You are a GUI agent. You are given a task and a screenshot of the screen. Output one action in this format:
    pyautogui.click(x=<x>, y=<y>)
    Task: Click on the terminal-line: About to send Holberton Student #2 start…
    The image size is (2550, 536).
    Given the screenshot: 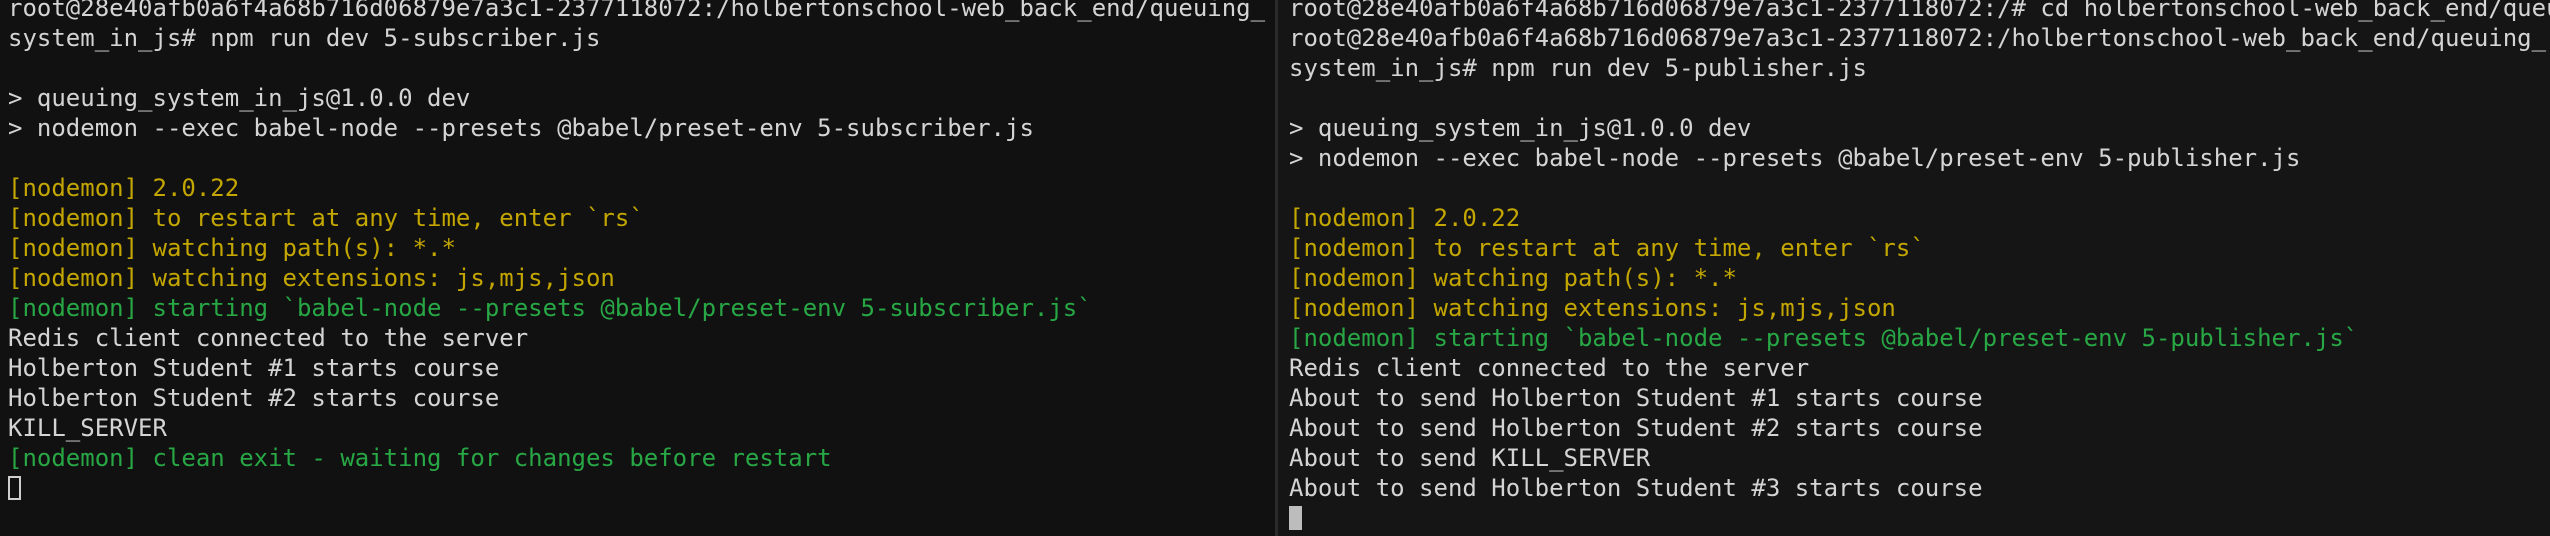 What is the action you would take?
    pyautogui.click(x=1636, y=428)
    